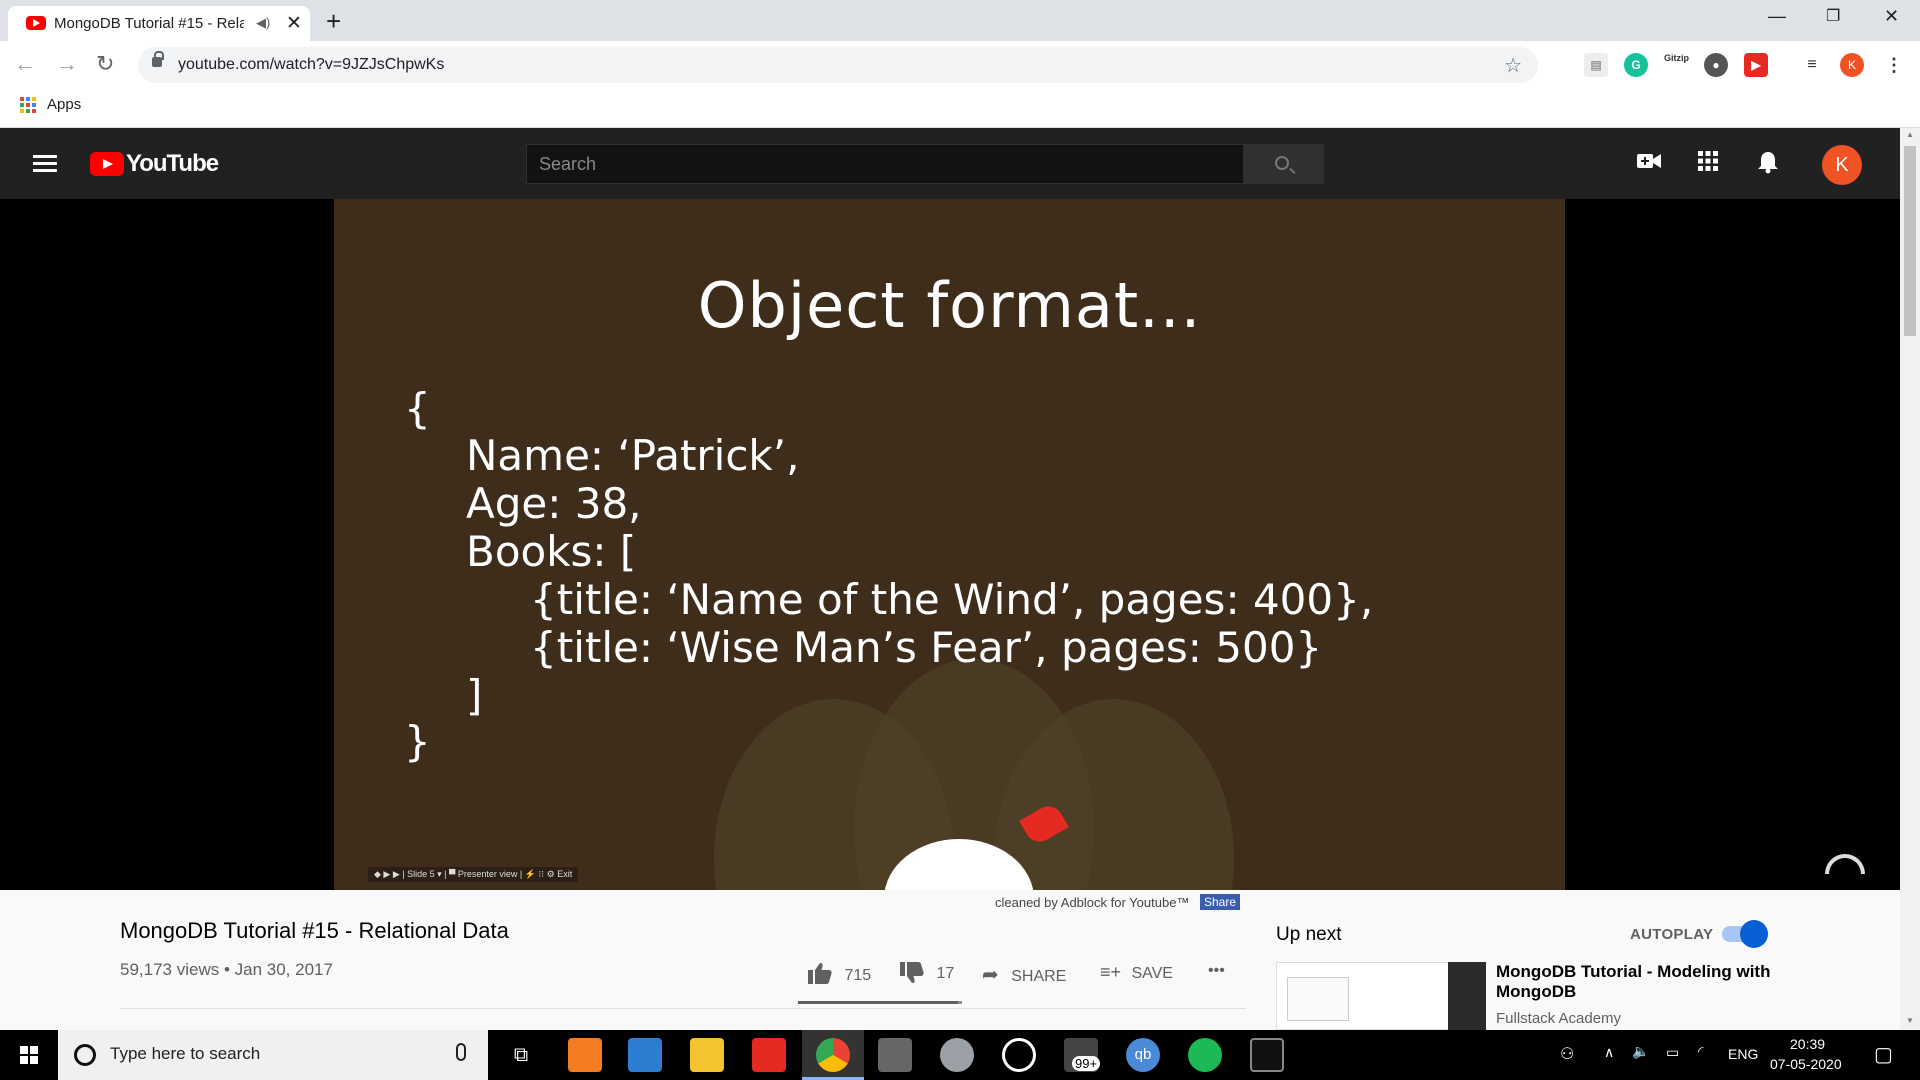 The height and width of the screenshot is (1080, 1920). What do you see at coordinates (105, 64) in the screenshot?
I see `reload-icon: ↻` at bounding box center [105, 64].